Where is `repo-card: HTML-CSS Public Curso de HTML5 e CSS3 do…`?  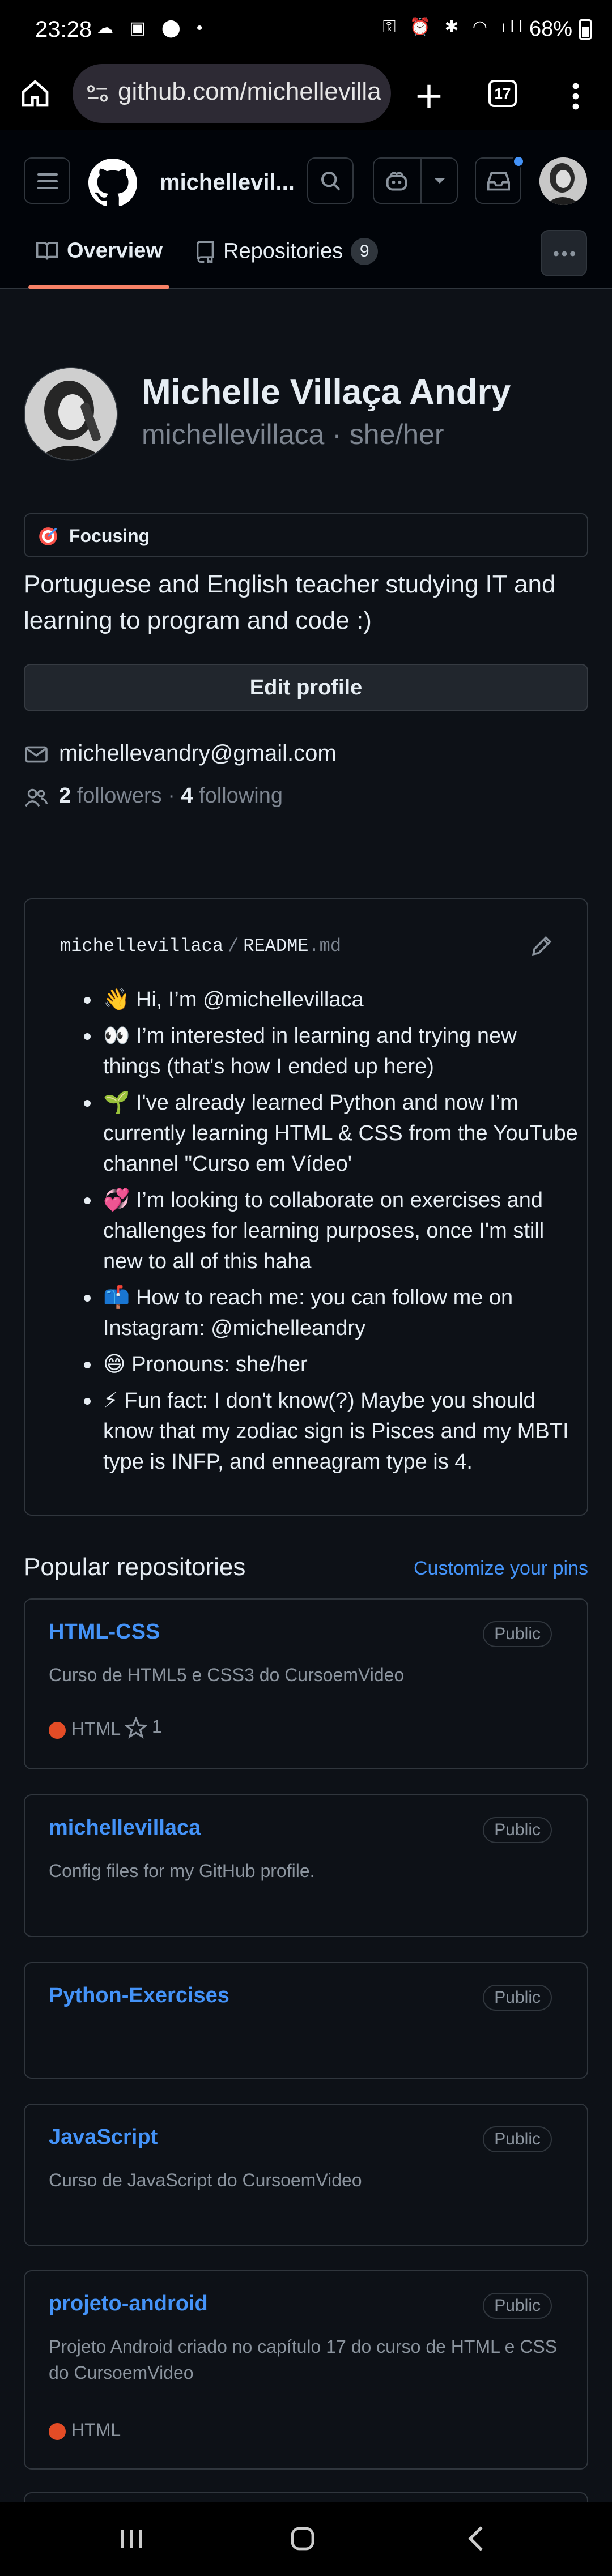 repo-card: HTML-CSS Public Curso de HTML5 e CSS3 do… is located at coordinates (306, 1683).